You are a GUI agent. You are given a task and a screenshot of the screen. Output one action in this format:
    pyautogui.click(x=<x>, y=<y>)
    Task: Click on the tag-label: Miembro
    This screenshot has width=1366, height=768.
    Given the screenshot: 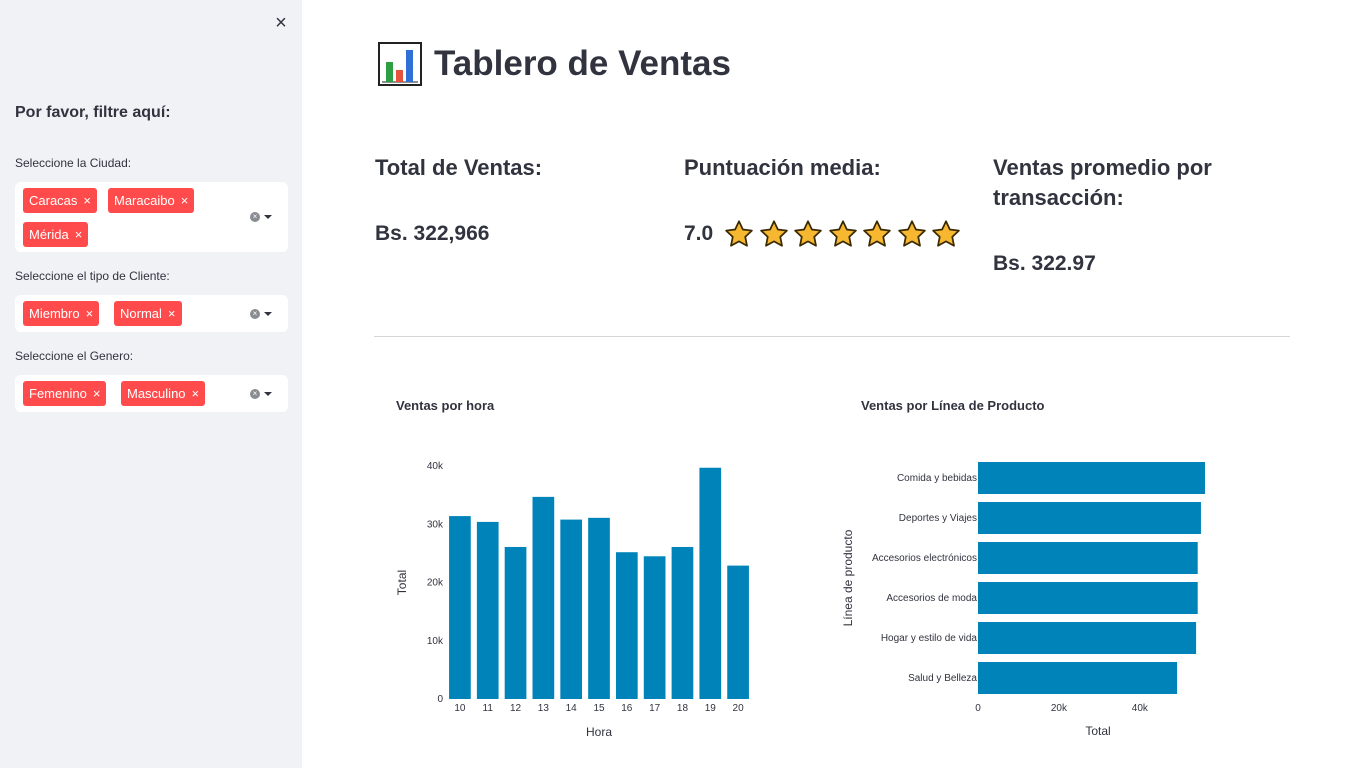 What is the action you would take?
    pyautogui.click(x=54, y=313)
    